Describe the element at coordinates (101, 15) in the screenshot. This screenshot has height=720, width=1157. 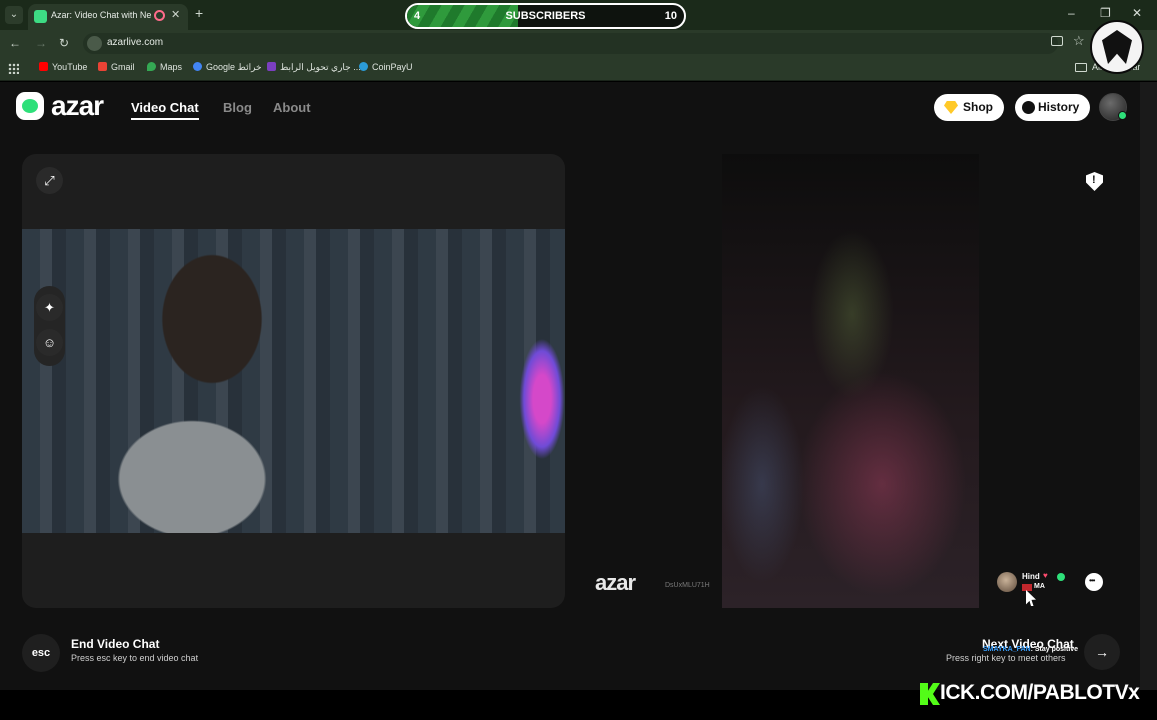
I see `tab-title: Azar: Video Chat with New` at that location.